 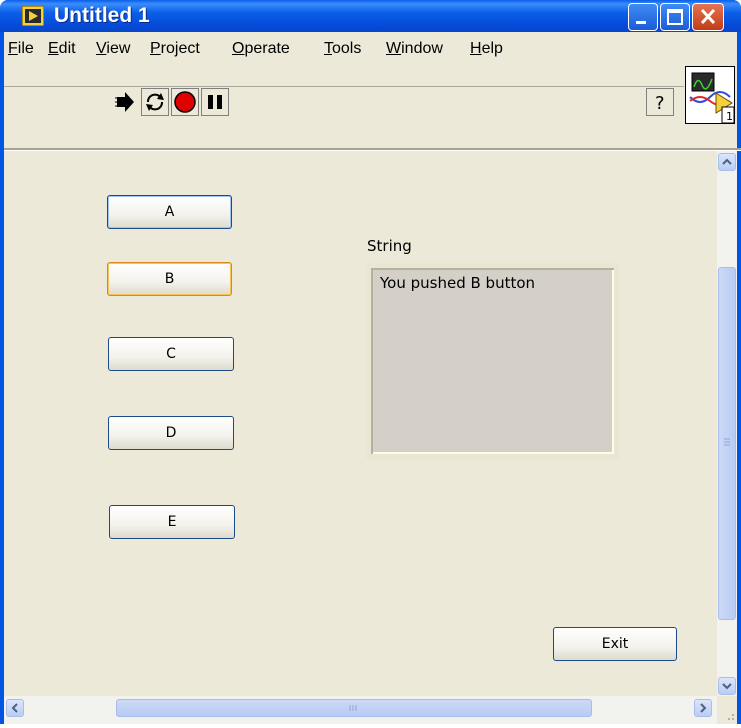 I want to click on button-e: E, so click(x=172, y=522).